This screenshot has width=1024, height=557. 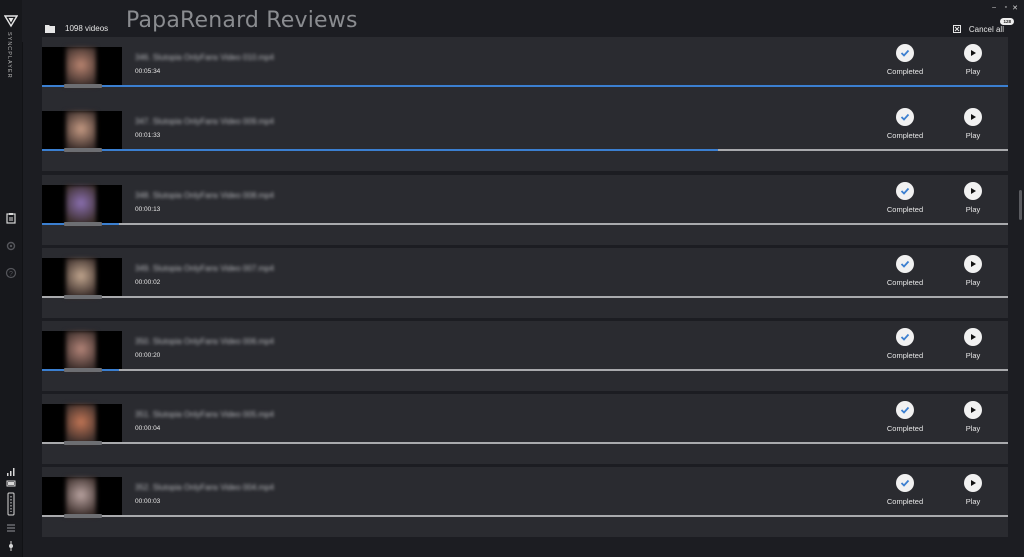 What do you see at coordinates (148, 428) in the screenshot?
I see `video-duration: 00:00:04` at bounding box center [148, 428].